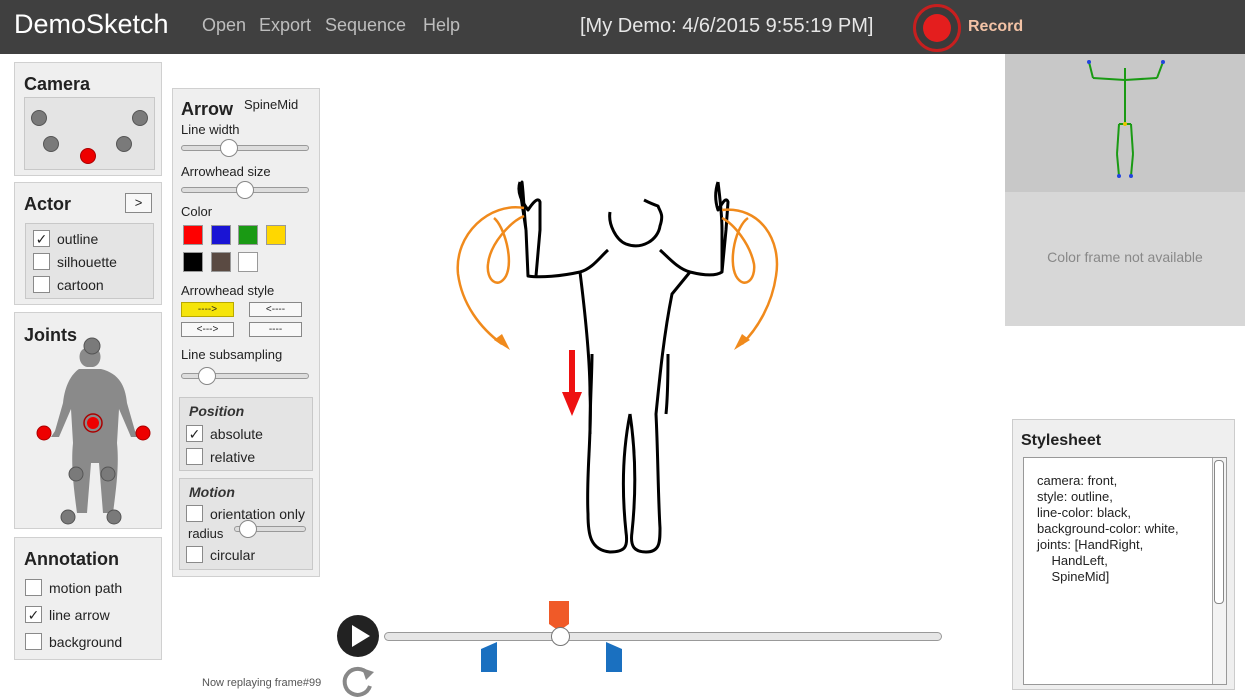 The image size is (1245, 700). What do you see at coordinates (275, 329) in the screenshot?
I see `arrowhead-style-none: ----` at bounding box center [275, 329].